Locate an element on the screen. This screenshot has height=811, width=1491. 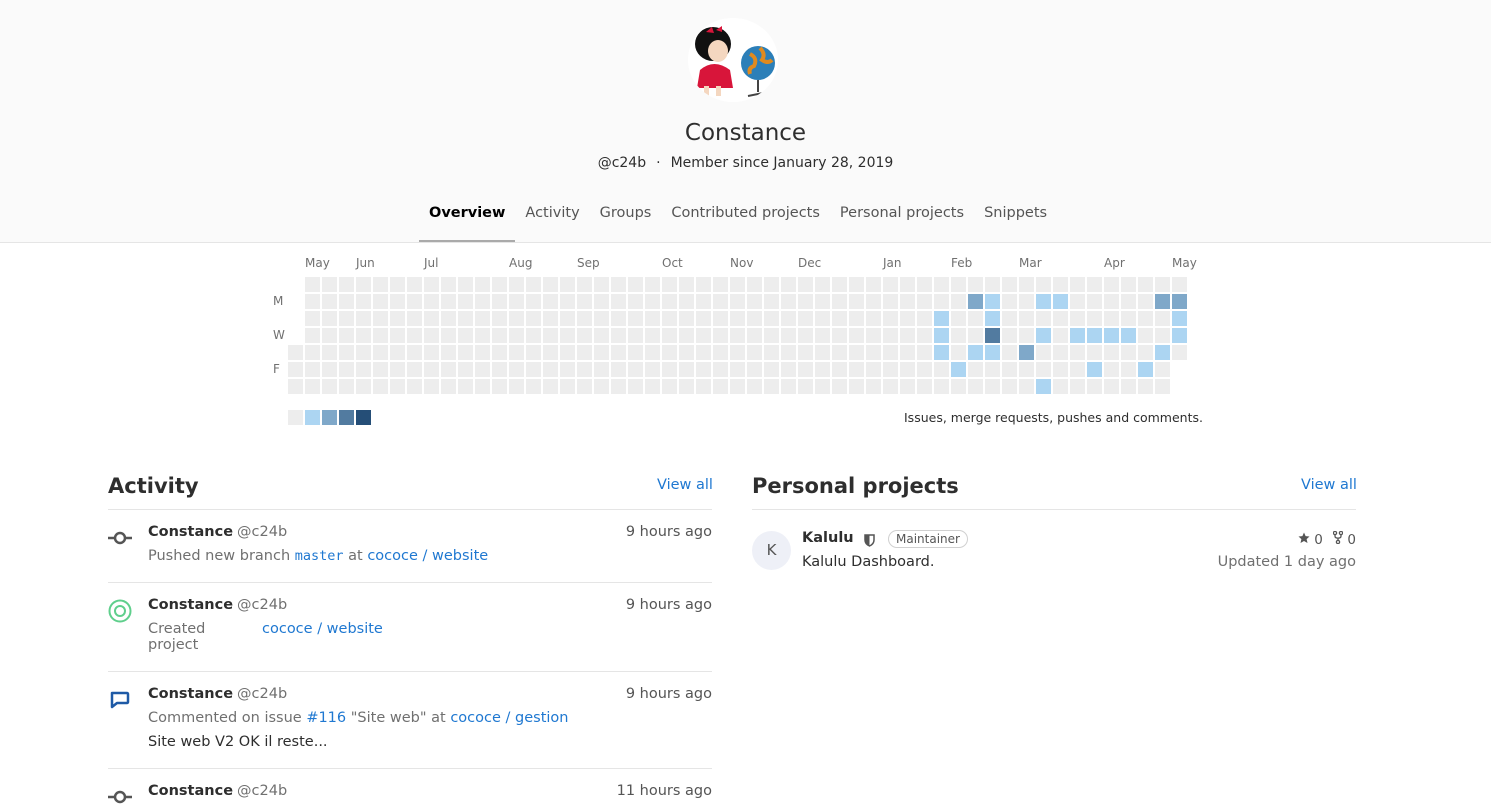
project-link: cococe / website is located at coordinates (427, 556).